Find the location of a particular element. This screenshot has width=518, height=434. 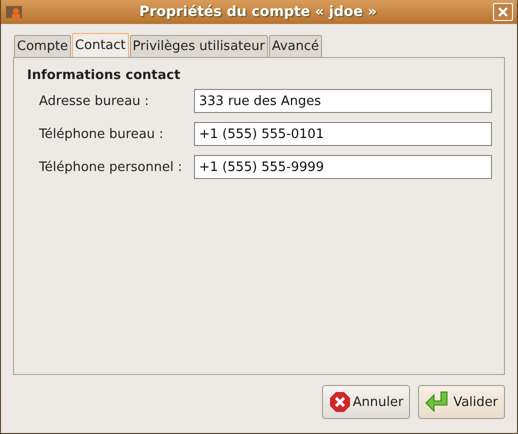

validate-button: Valider is located at coordinates (461, 402).